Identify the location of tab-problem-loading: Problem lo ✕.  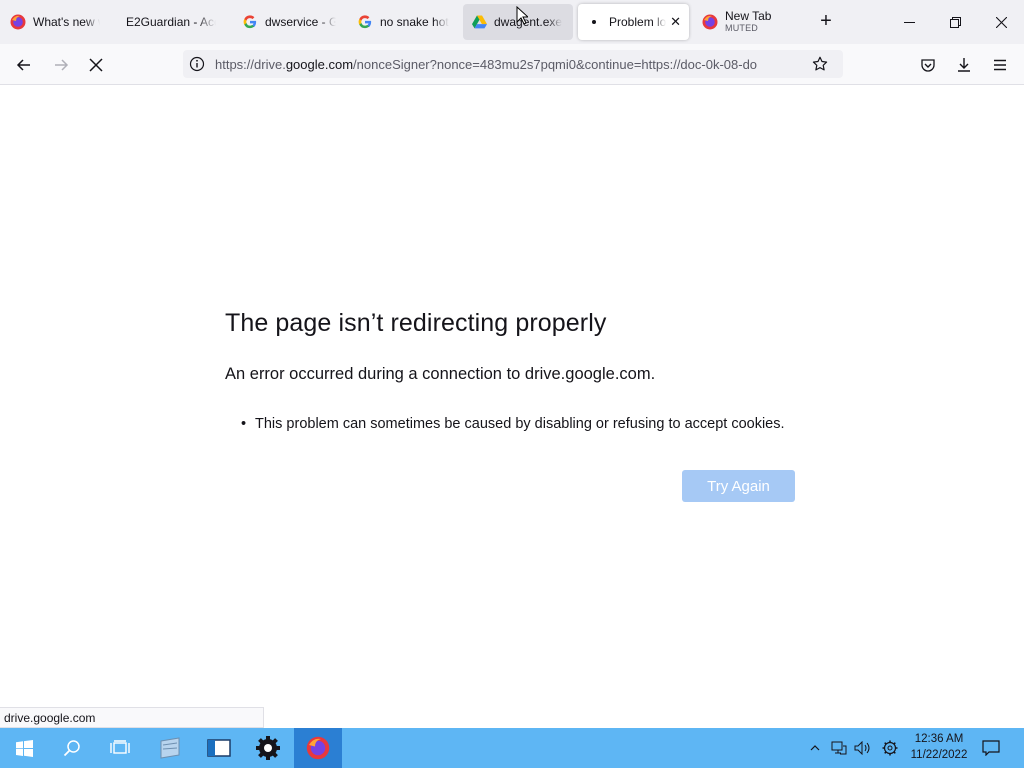
(633, 22).